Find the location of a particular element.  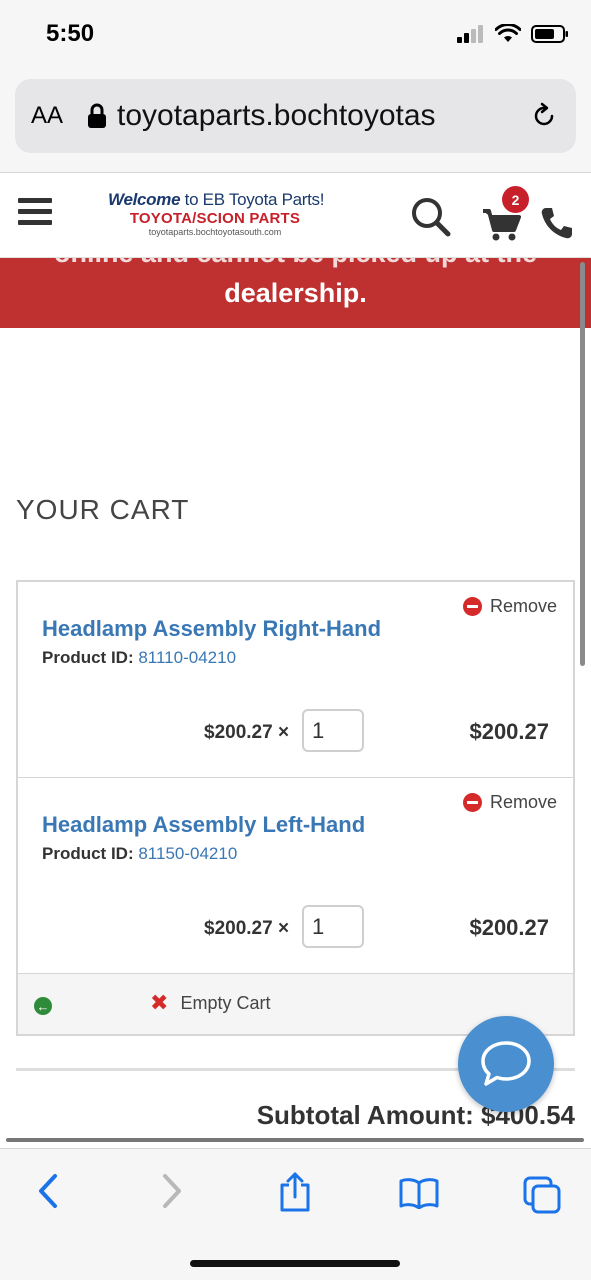

search-icon is located at coordinates (431, 217).